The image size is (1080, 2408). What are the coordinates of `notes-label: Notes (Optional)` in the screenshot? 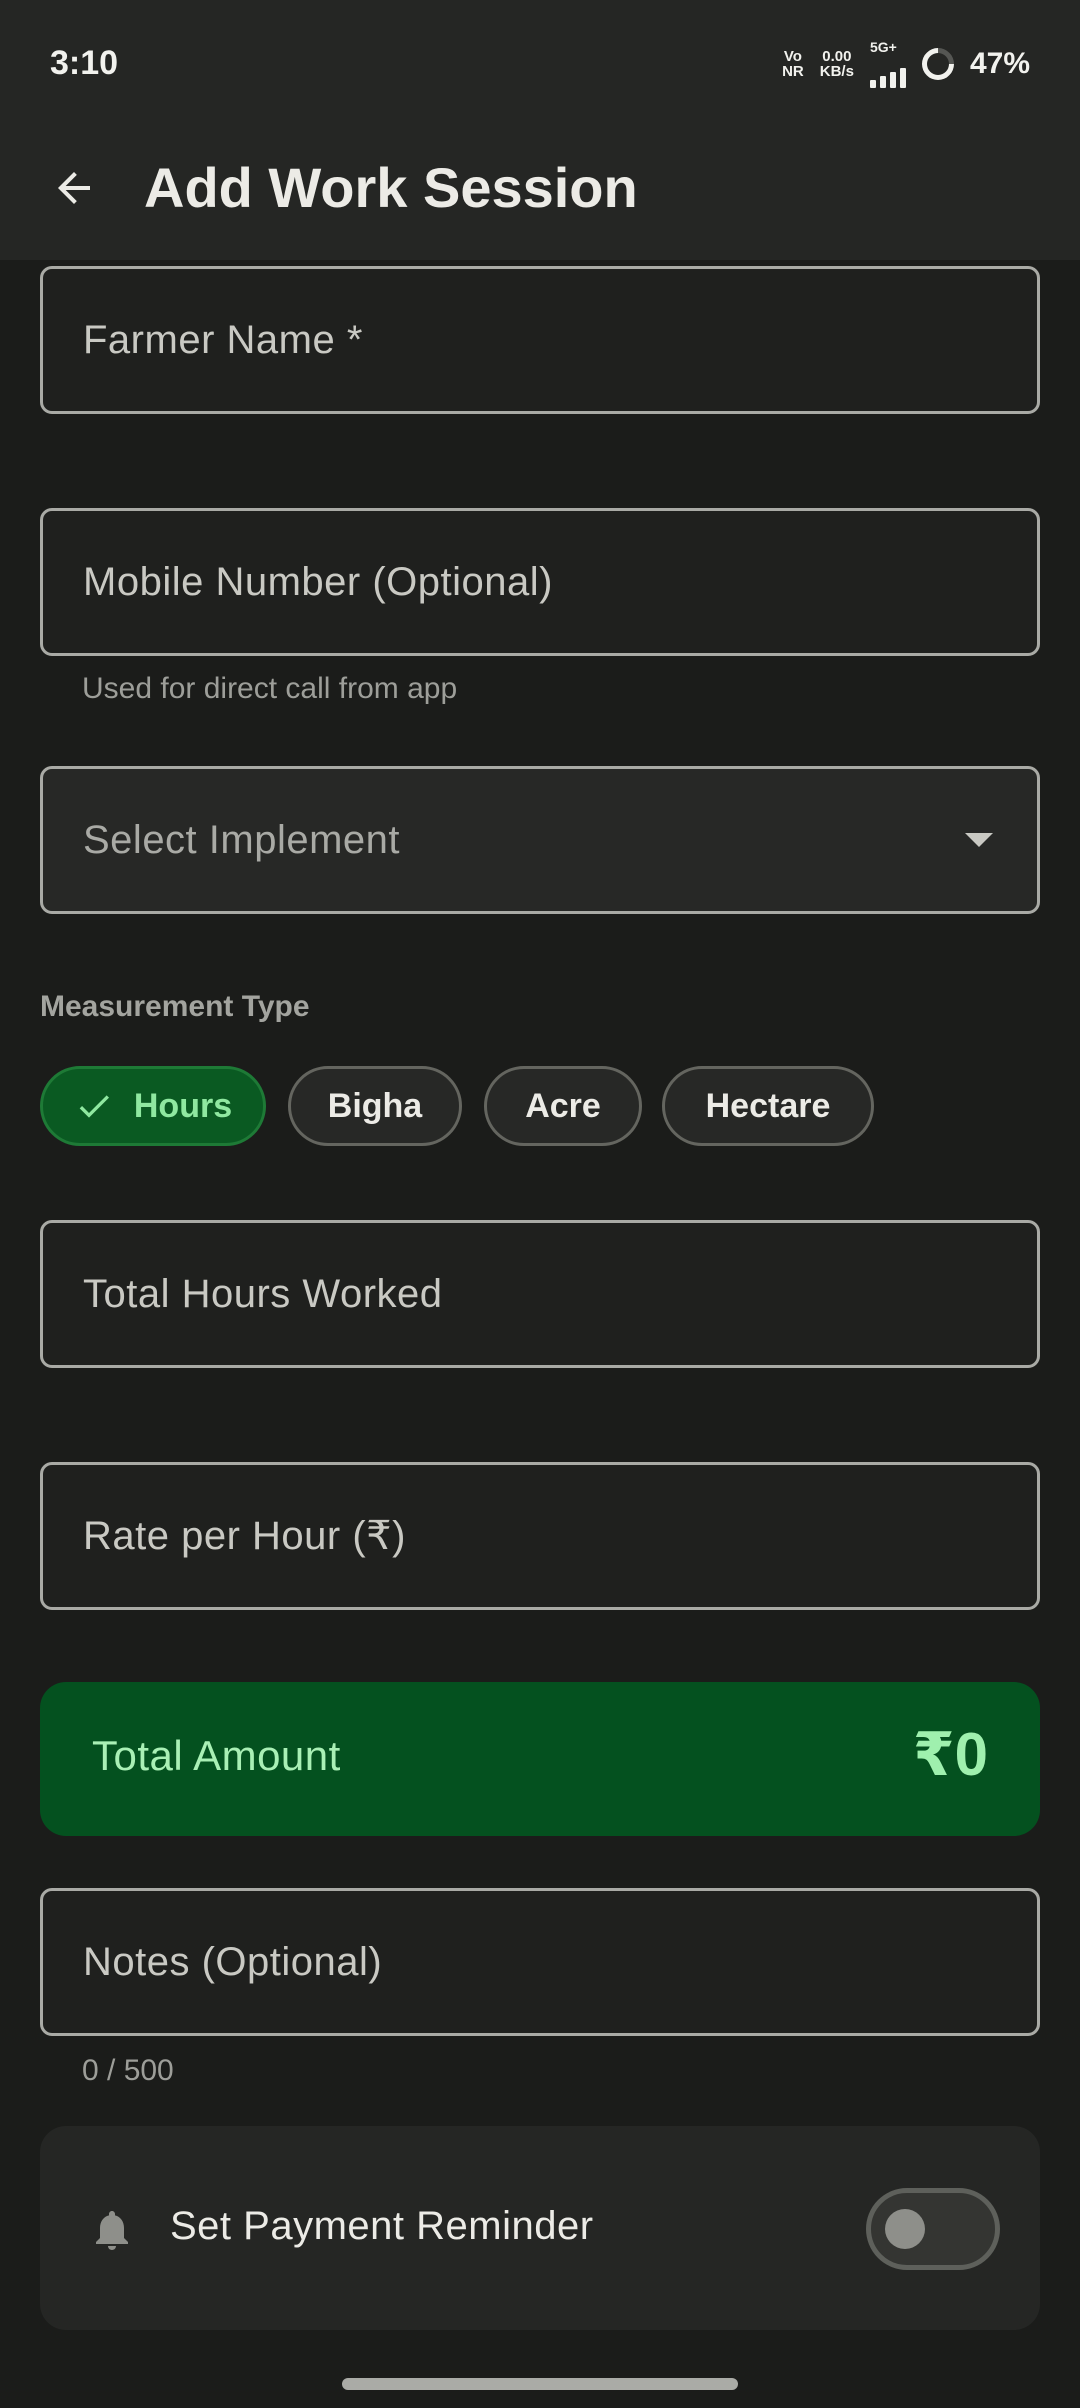 It's located at (233, 1961).